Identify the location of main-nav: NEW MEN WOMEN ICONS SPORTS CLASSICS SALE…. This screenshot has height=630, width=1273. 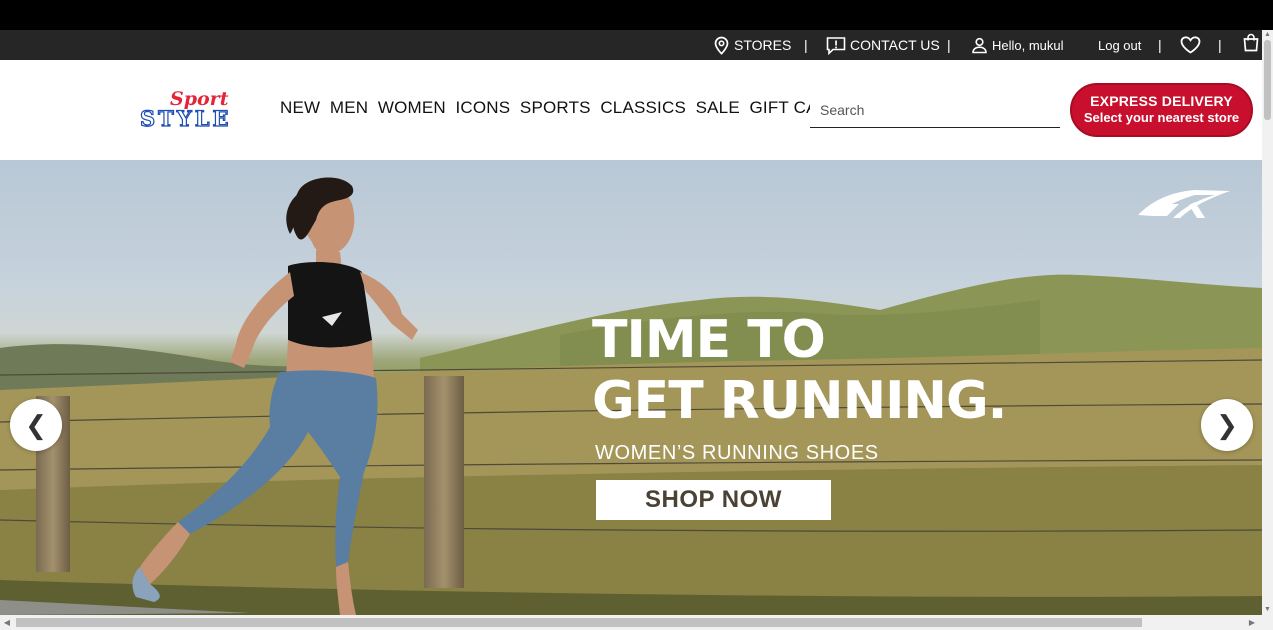
(566, 108).